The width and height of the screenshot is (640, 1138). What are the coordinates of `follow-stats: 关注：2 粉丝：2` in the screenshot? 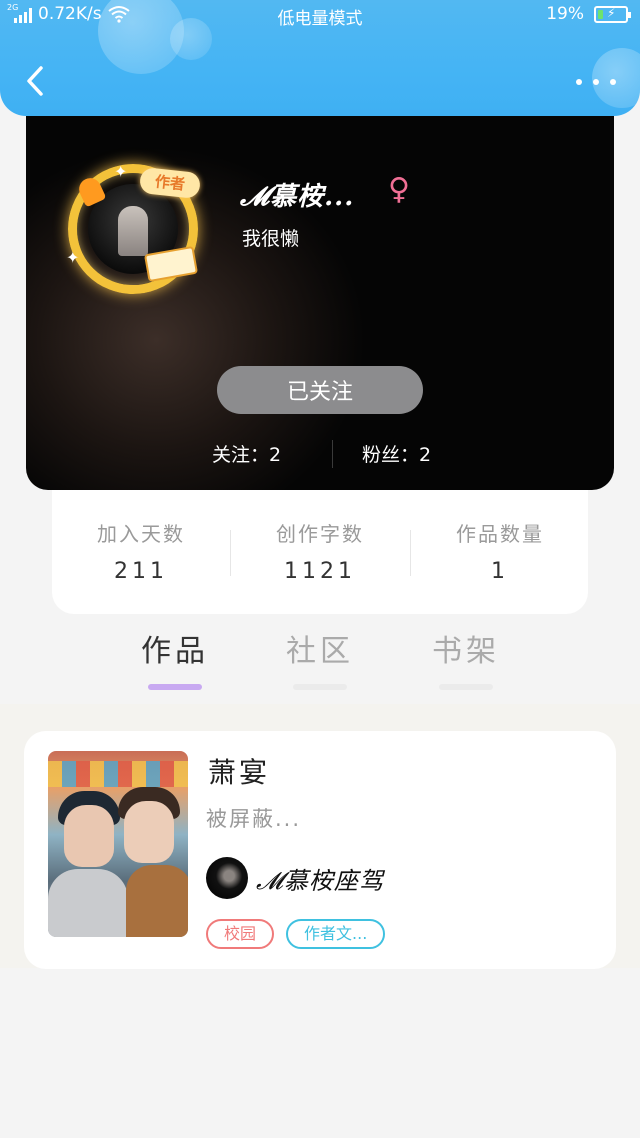 It's located at (320, 455).